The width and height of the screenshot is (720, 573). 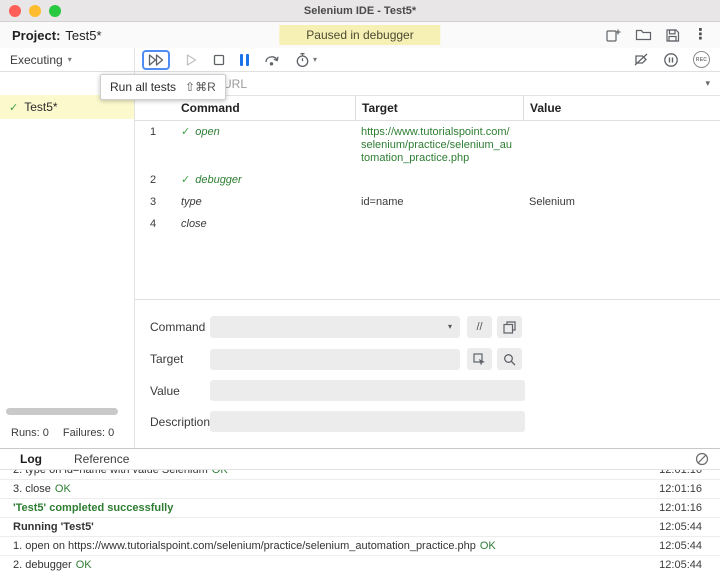 I want to click on step-over-button, so click(x=272, y=59).